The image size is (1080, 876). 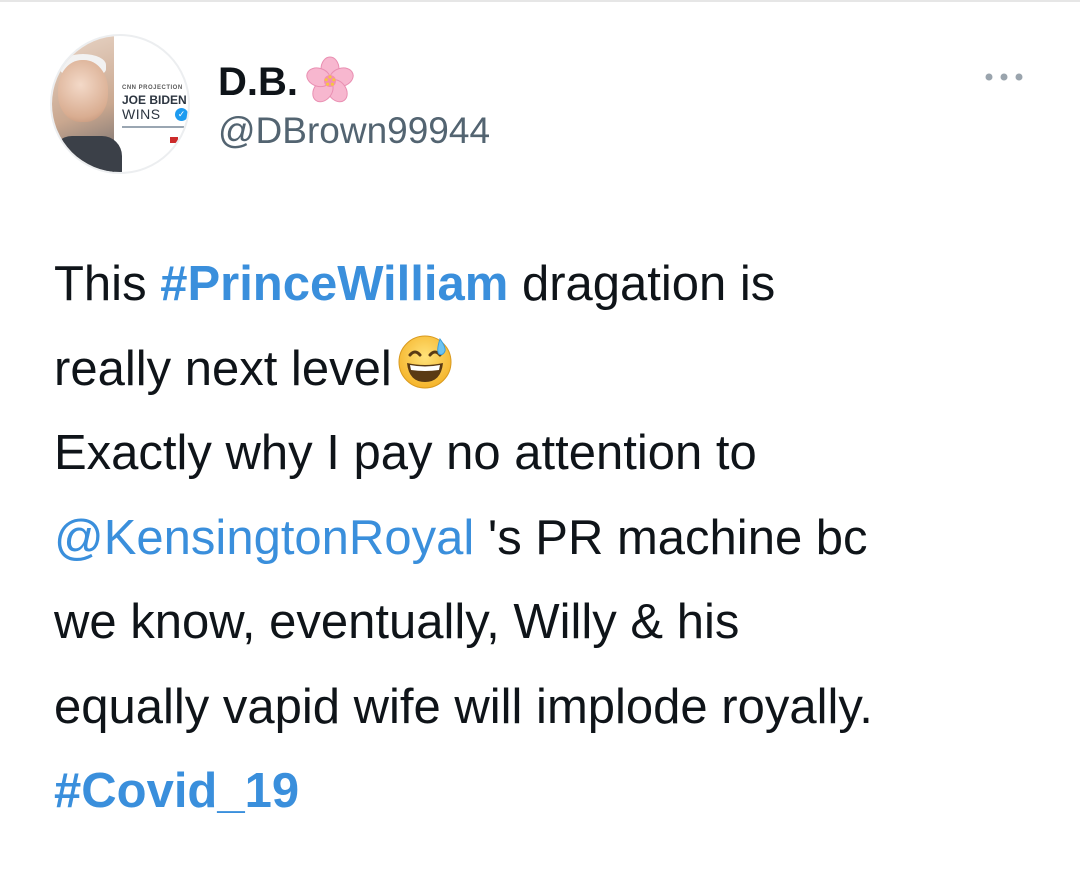 What do you see at coordinates (120, 104) in the screenshot?
I see `avatar: CNN PROJECTION JOE BIDEN WINS ✓` at bounding box center [120, 104].